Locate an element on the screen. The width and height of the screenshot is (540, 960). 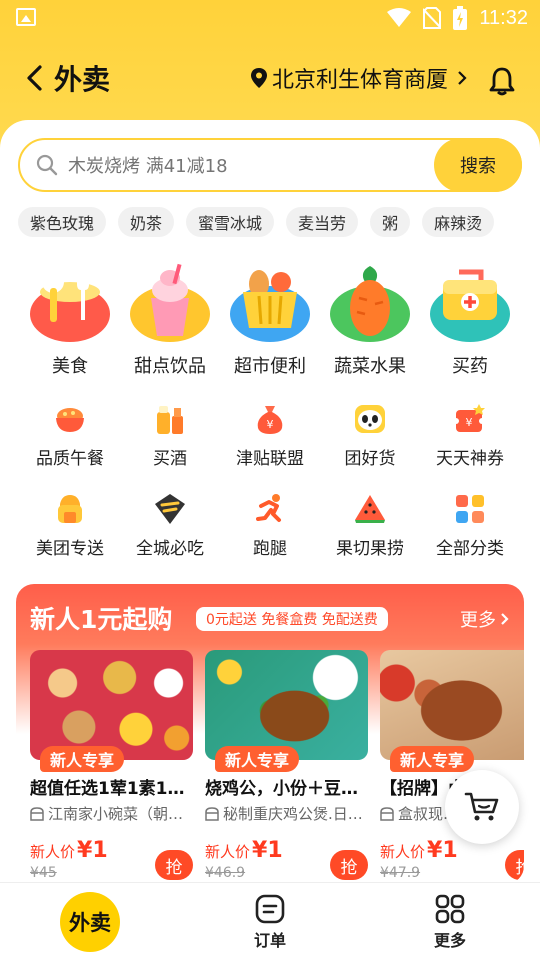
category-medicine: 买药 is located at coordinates (470, 320).